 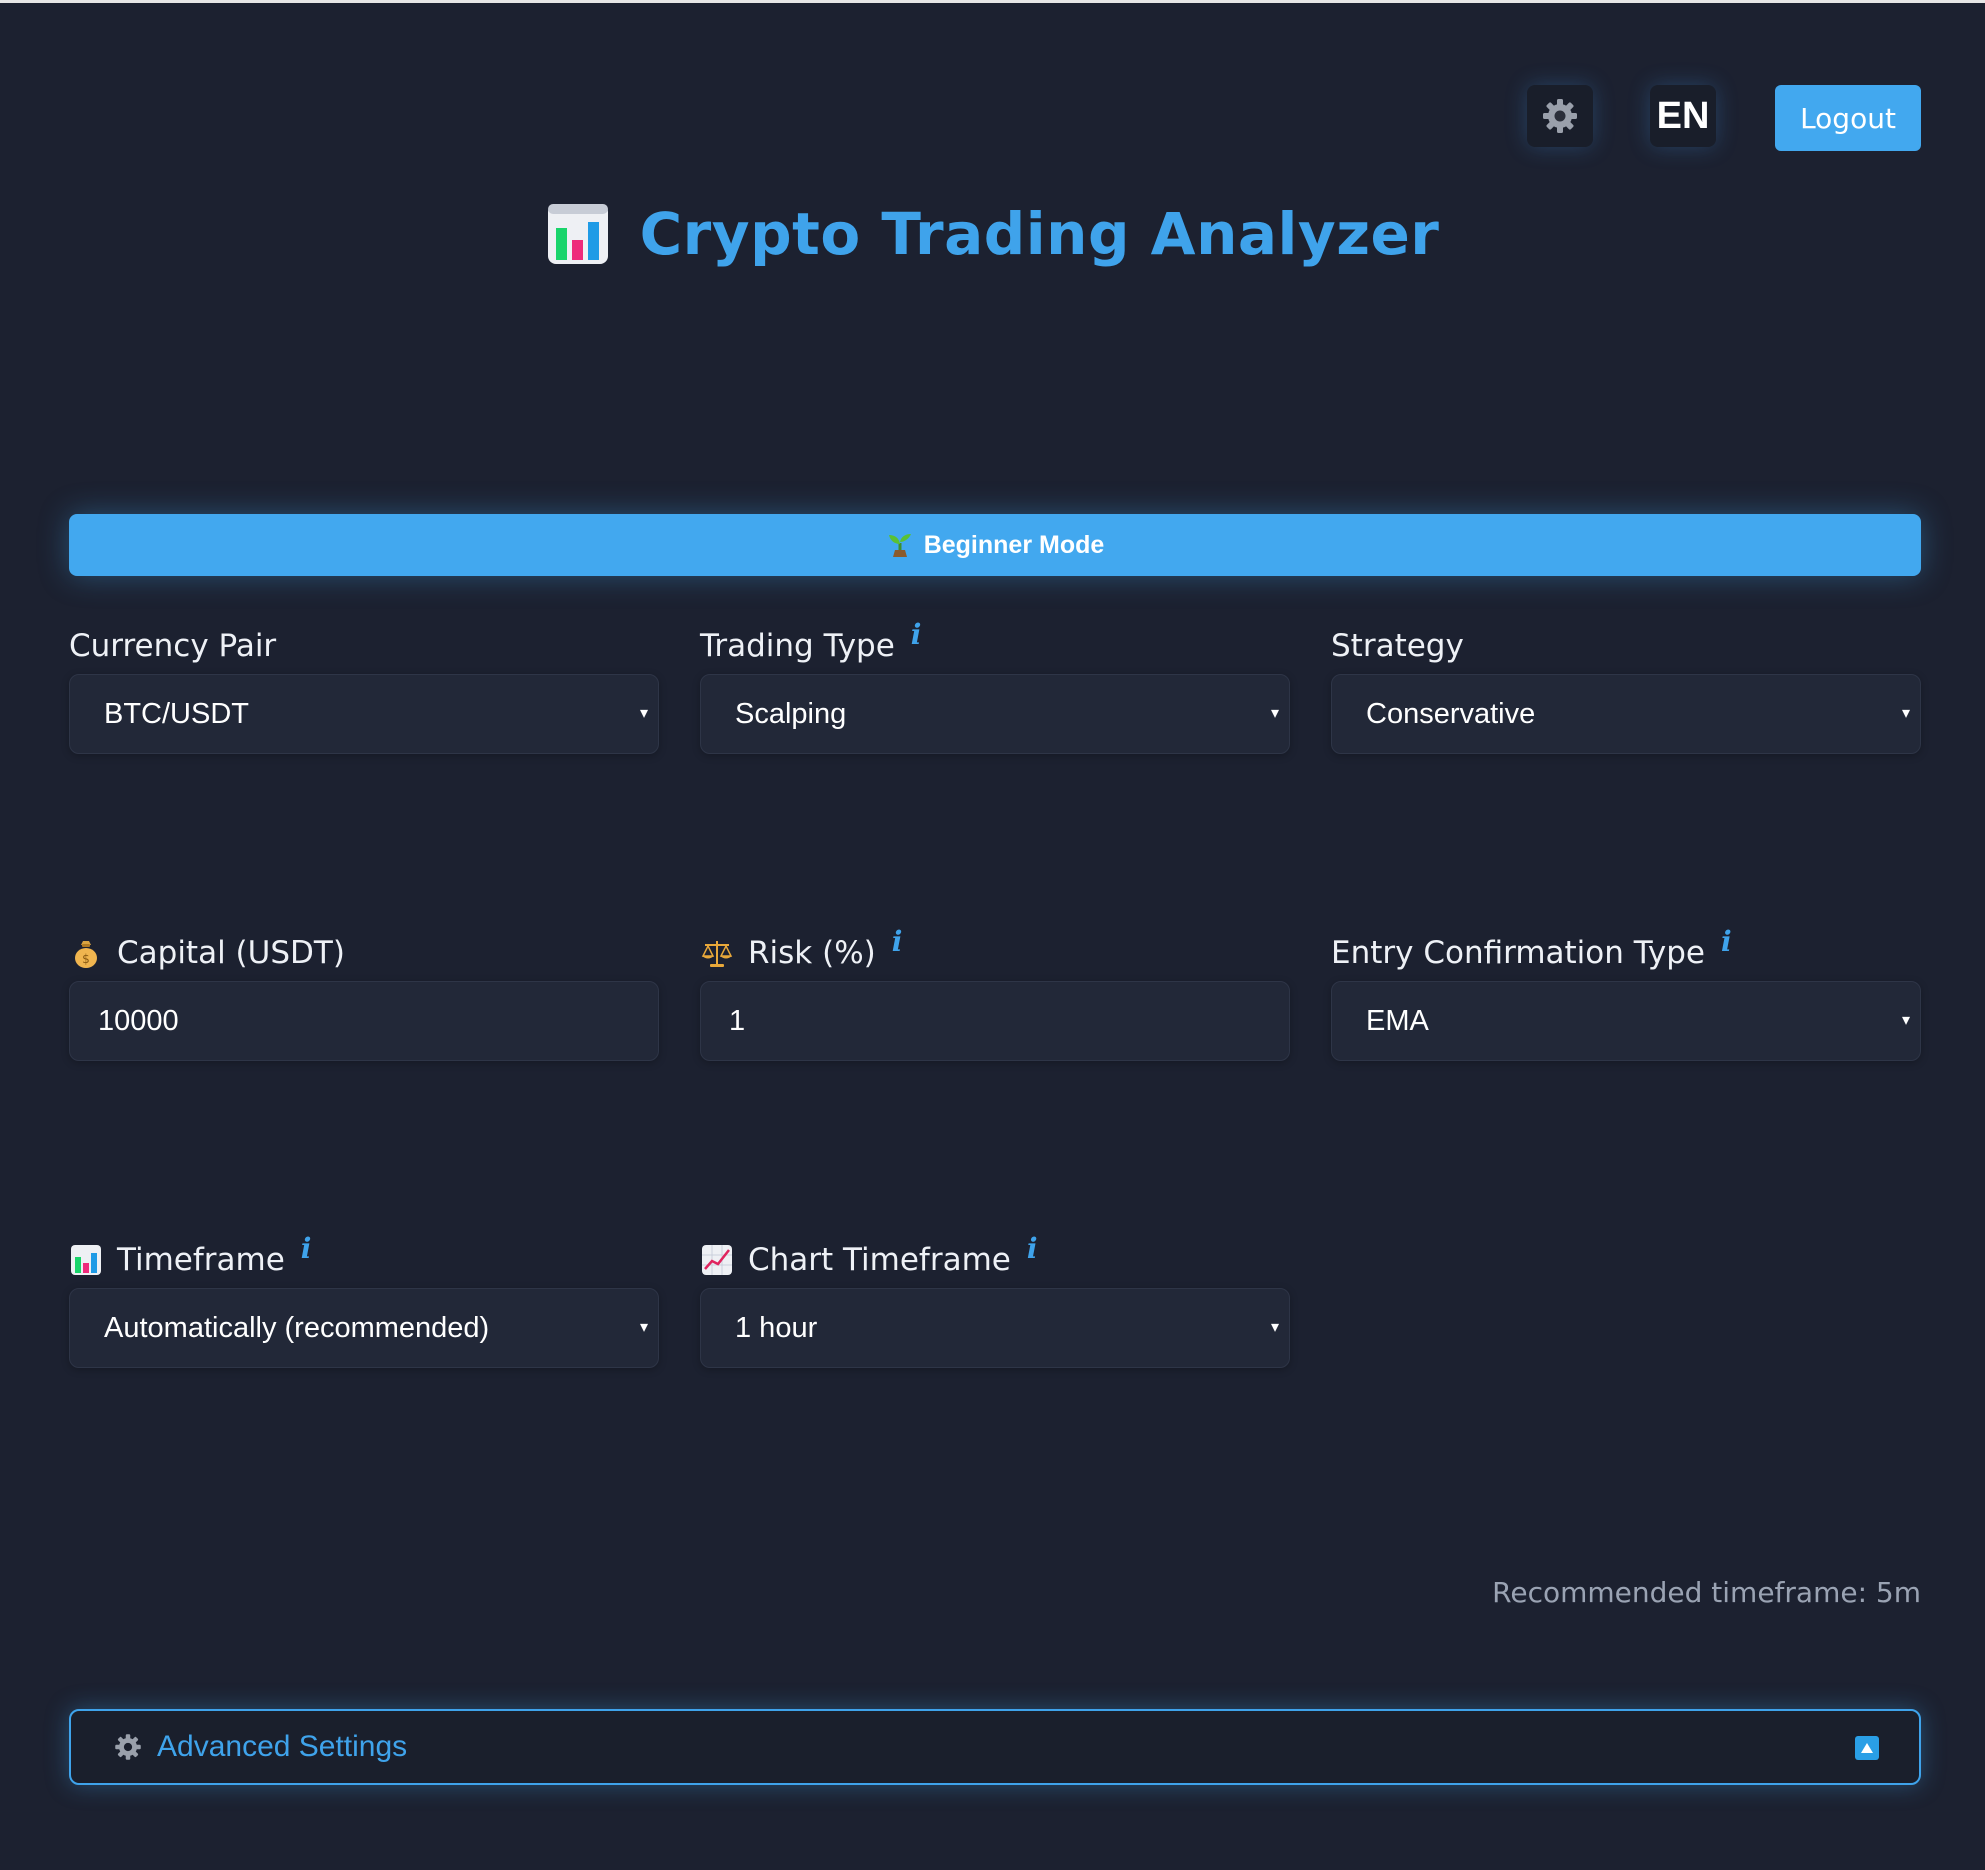 What do you see at coordinates (1683, 116) in the screenshot?
I see `language-button: EN` at bounding box center [1683, 116].